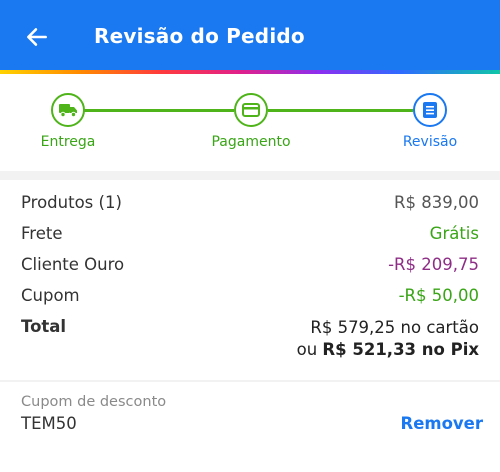  I want to click on shipping-value: Grátis, so click(454, 233).